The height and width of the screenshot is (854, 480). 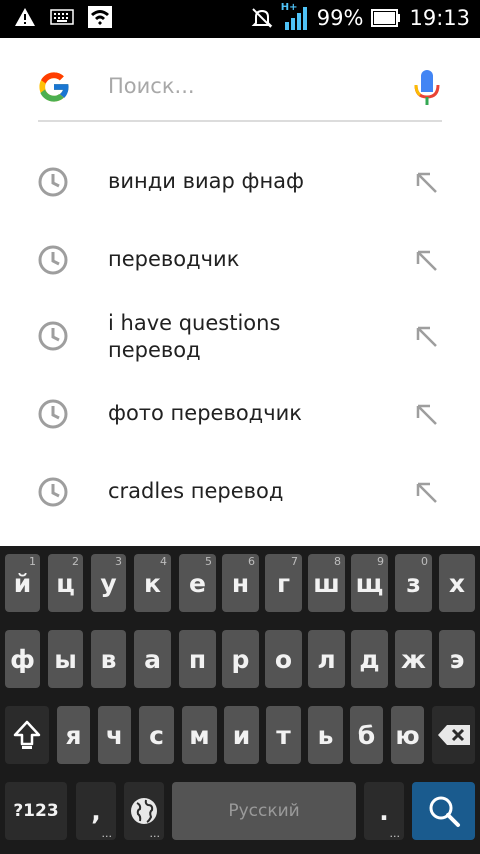 I want to click on key: у3, so click(x=108, y=583).